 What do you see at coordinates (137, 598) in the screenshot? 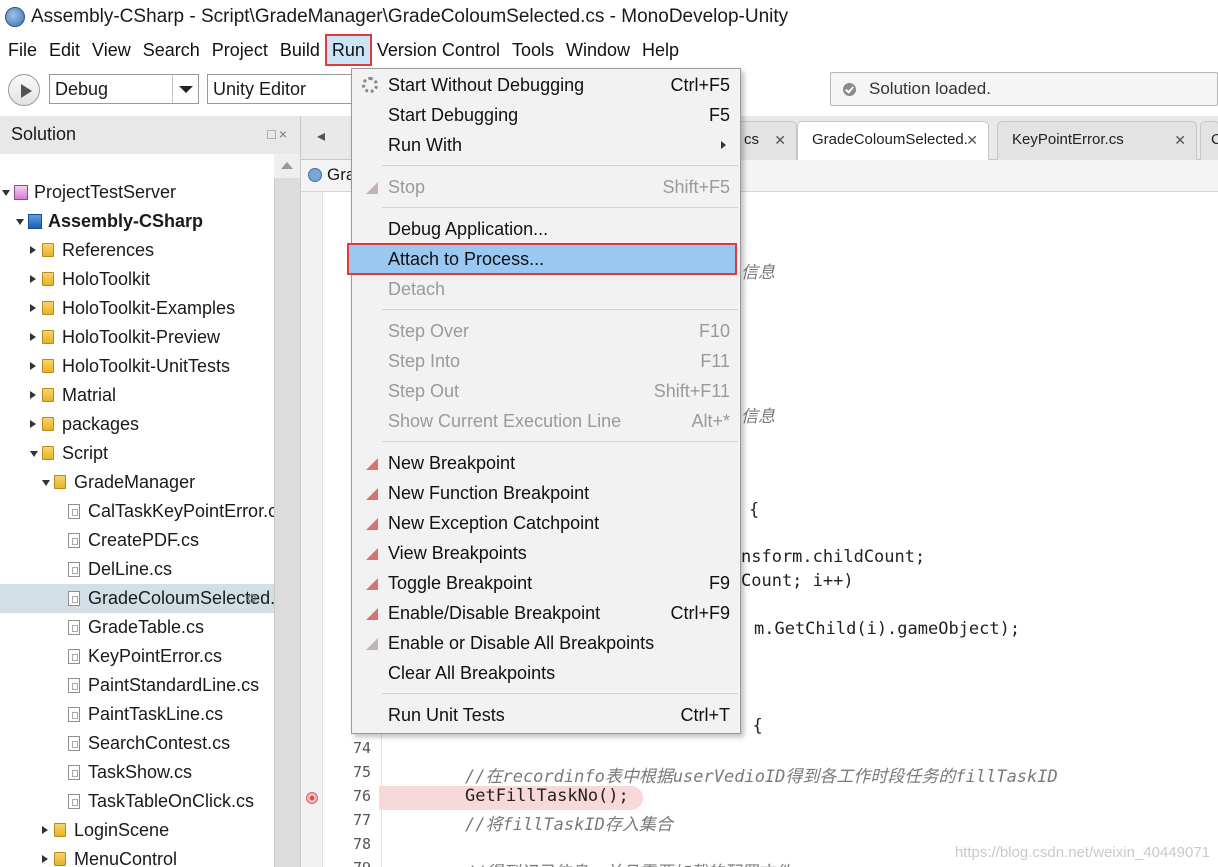
I see `tree-item-file: GradeColoumSelected.cs ⚙` at bounding box center [137, 598].